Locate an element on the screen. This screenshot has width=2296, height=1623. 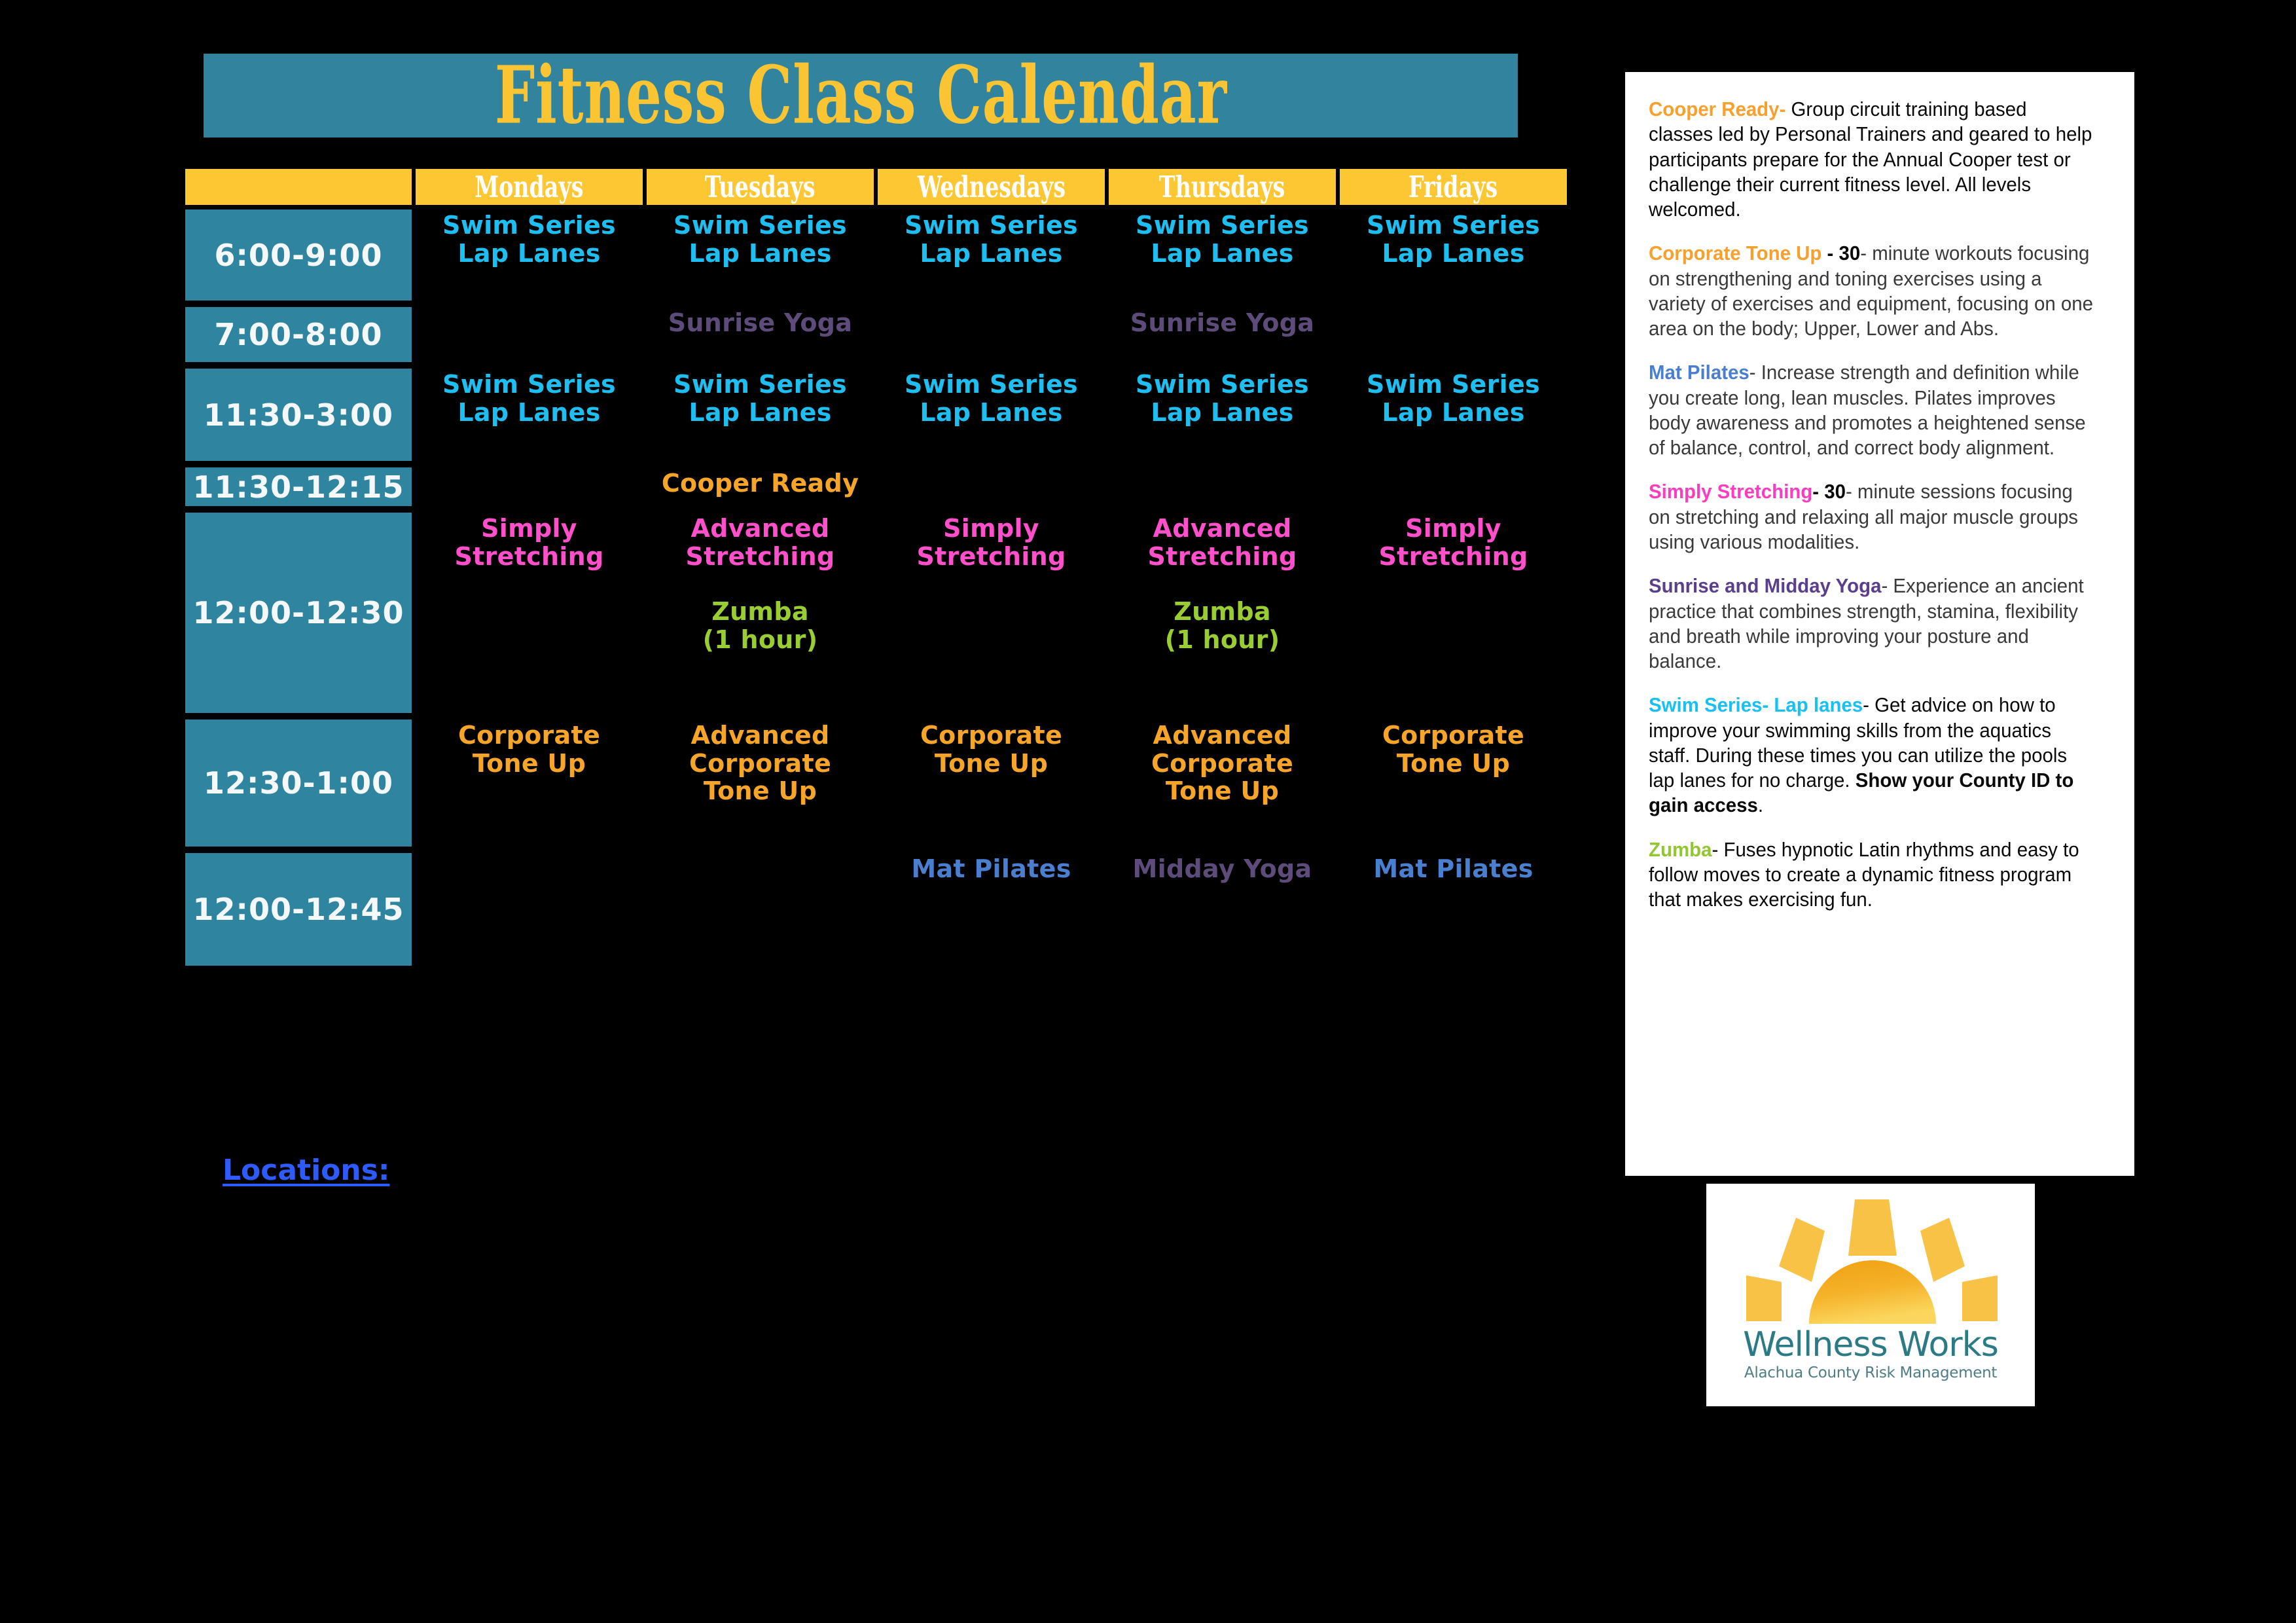
time-slot-cell: 11:30-12:15 is located at coordinates (298, 486).